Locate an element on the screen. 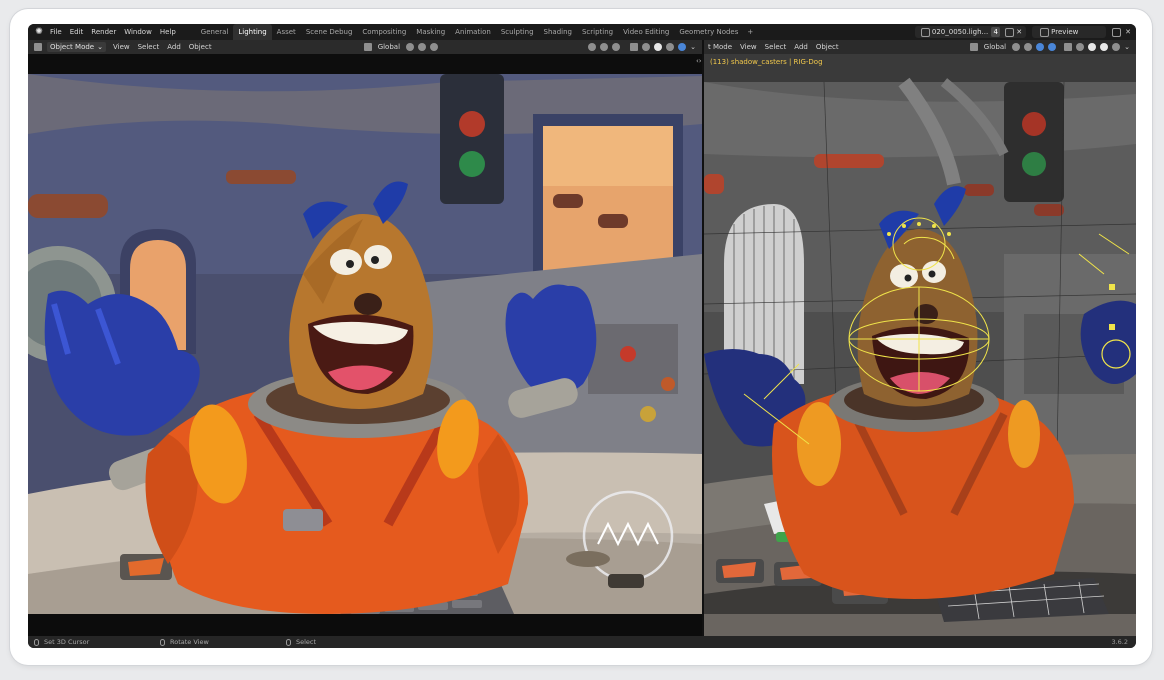  status-text-rotate: Rotate View is located at coordinates (189, 642).